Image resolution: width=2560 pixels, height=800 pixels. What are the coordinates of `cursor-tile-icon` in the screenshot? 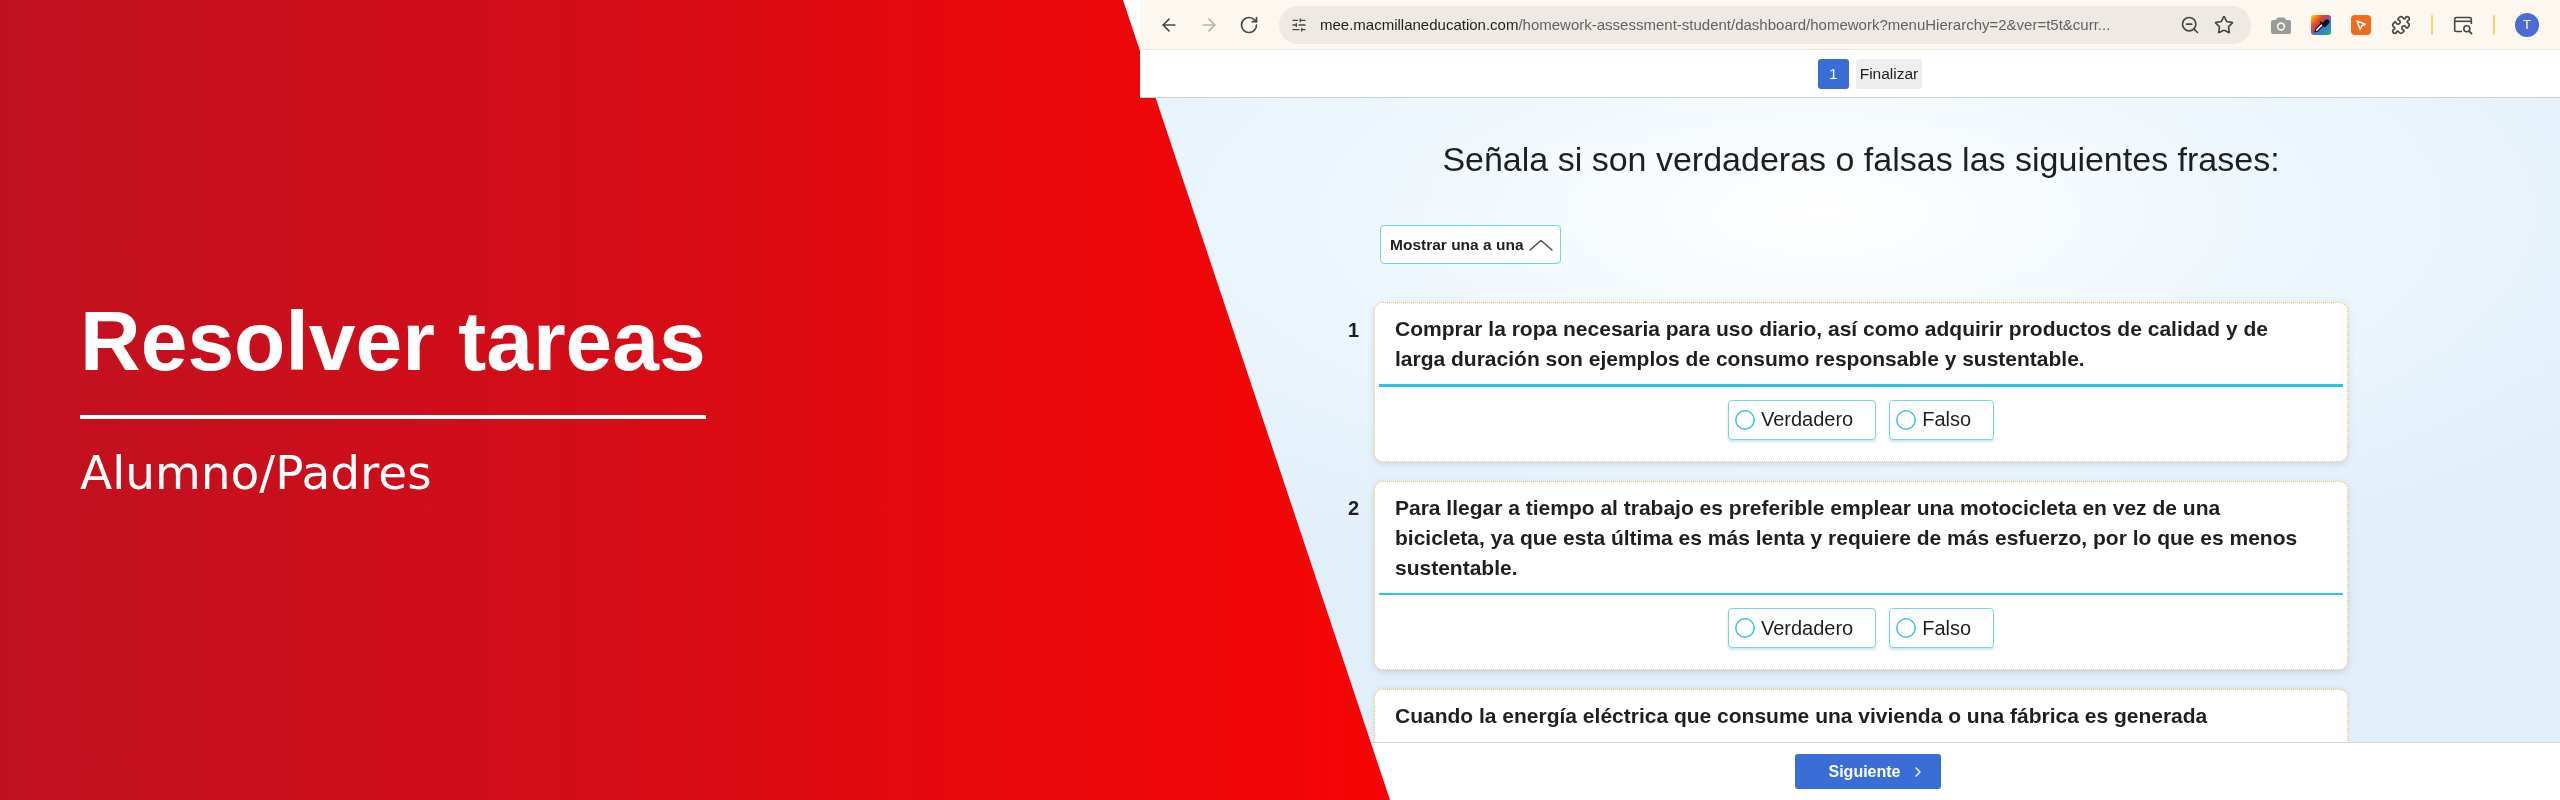 It's located at (2361, 24).